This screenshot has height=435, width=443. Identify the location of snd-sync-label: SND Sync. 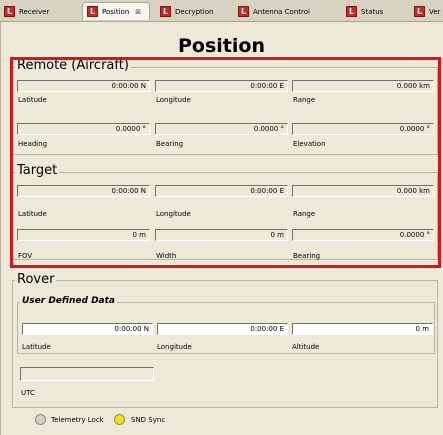
(148, 420).